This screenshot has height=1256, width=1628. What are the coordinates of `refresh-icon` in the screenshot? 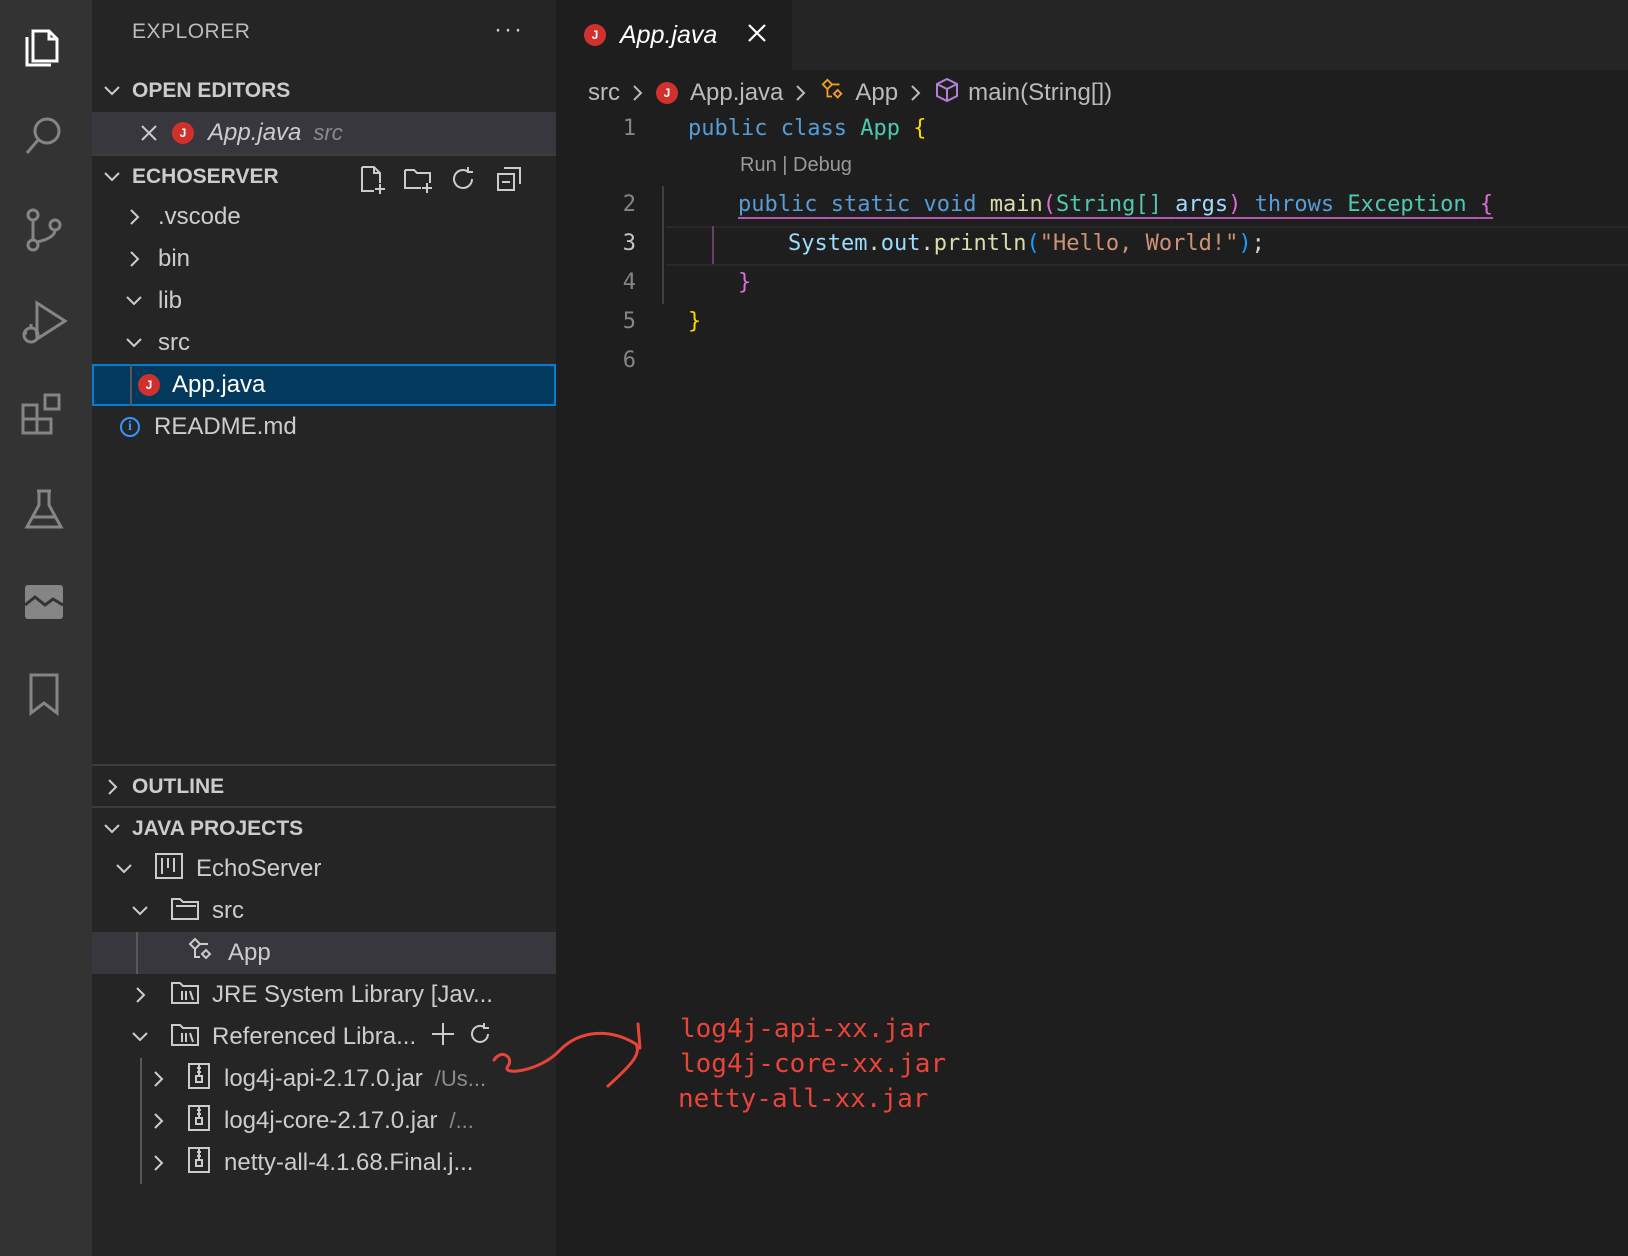 It's located at (463, 182).